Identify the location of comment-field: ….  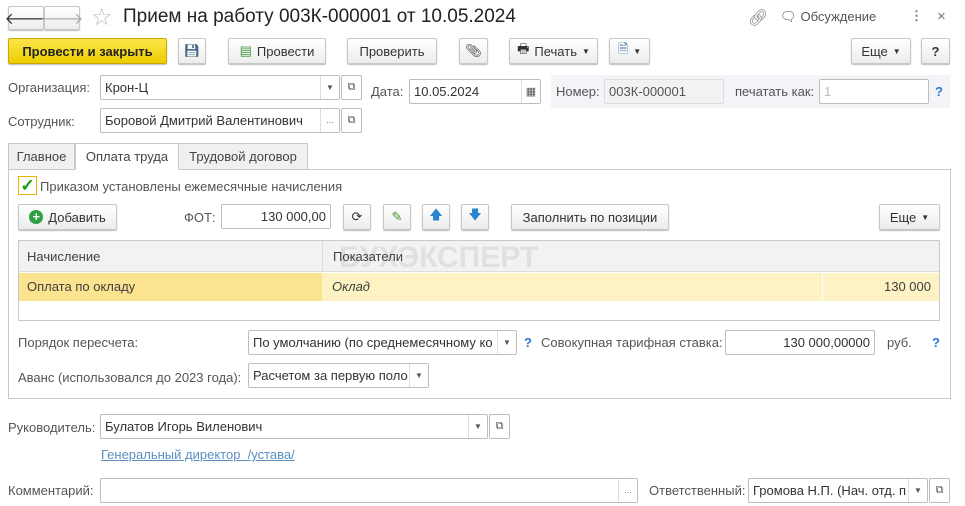
(369, 490).